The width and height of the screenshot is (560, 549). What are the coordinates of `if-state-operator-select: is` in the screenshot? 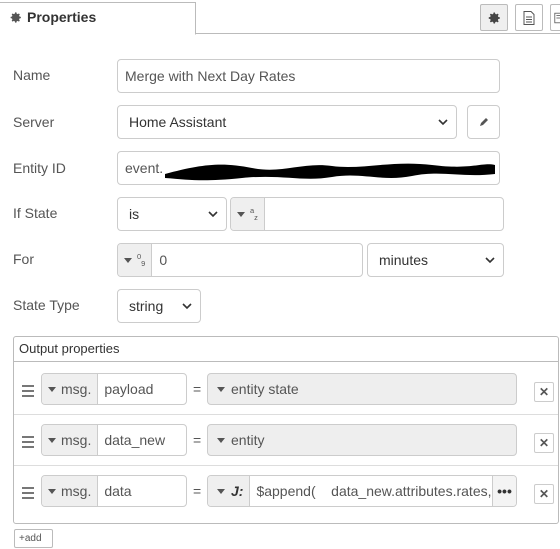 It's located at (172, 214).